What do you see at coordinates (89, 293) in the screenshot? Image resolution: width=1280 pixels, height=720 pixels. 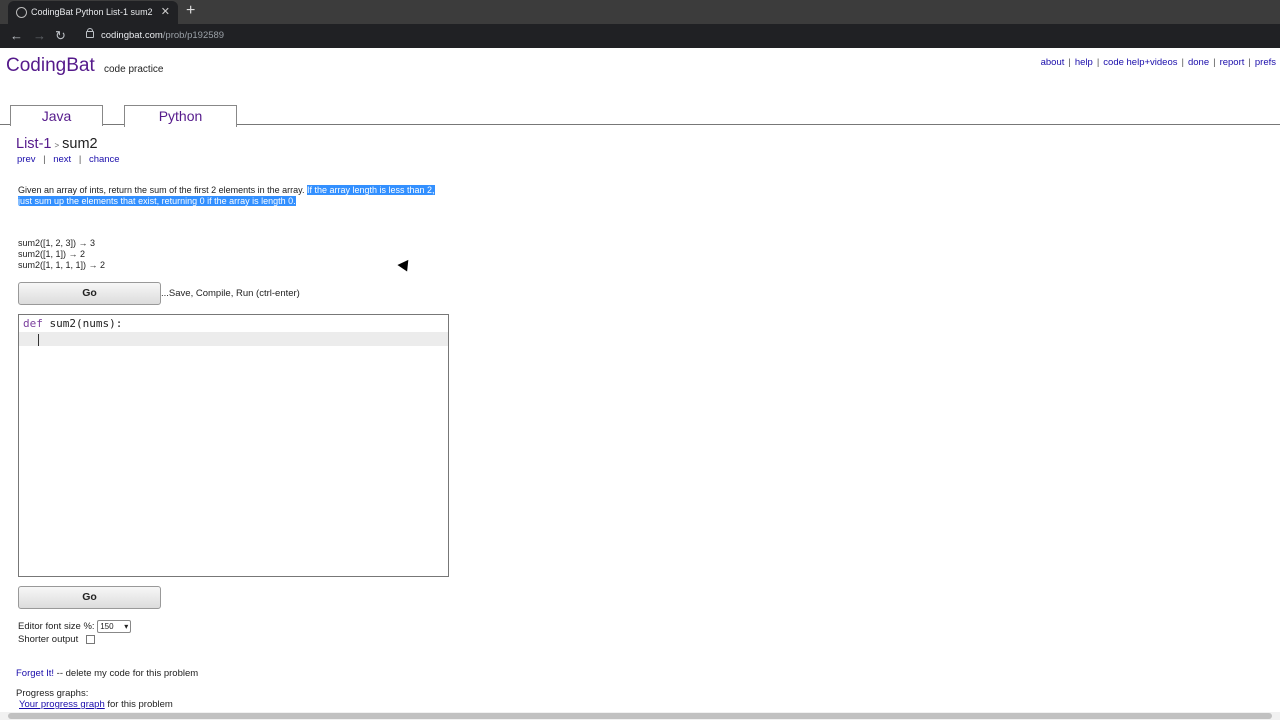 I see `go-button-top: Go` at bounding box center [89, 293].